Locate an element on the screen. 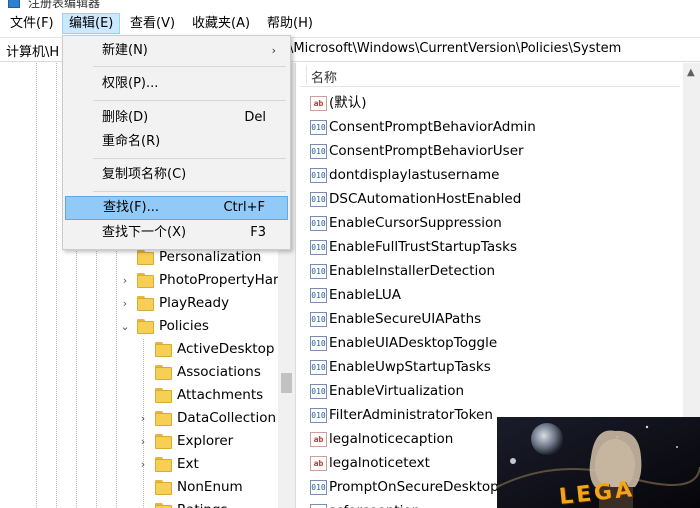 This screenshot has width=700, height=508. column-separator is located at coordinates (306, 75).